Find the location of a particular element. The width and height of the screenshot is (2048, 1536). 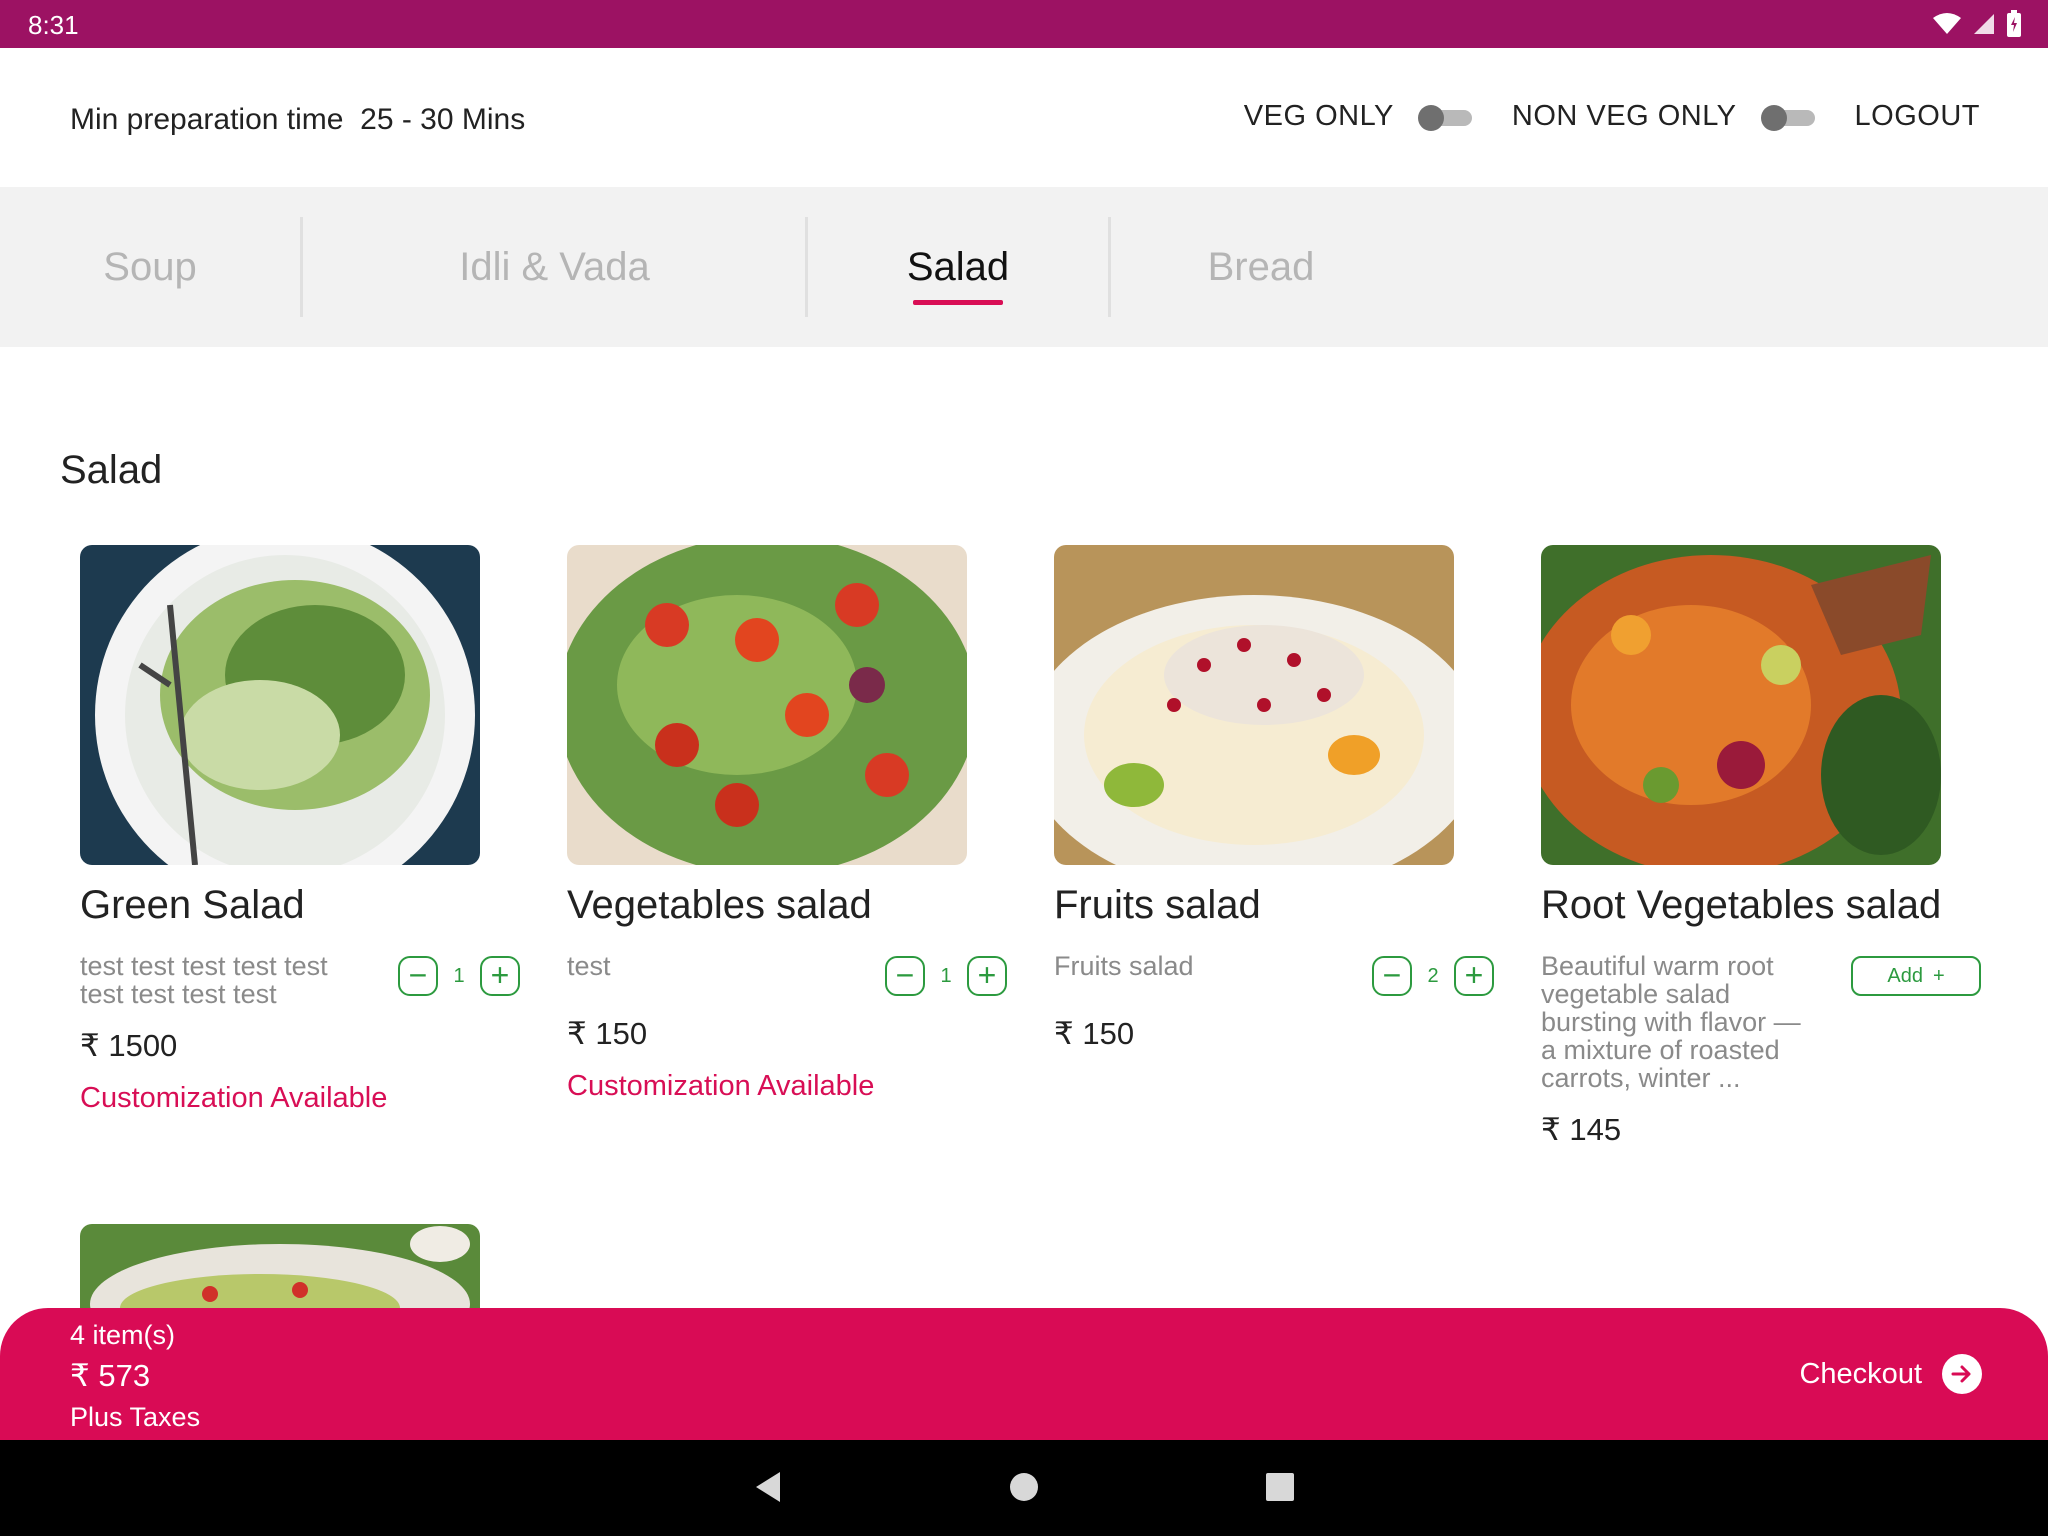

tab-label: Salad is located at coordinates (958, 266).